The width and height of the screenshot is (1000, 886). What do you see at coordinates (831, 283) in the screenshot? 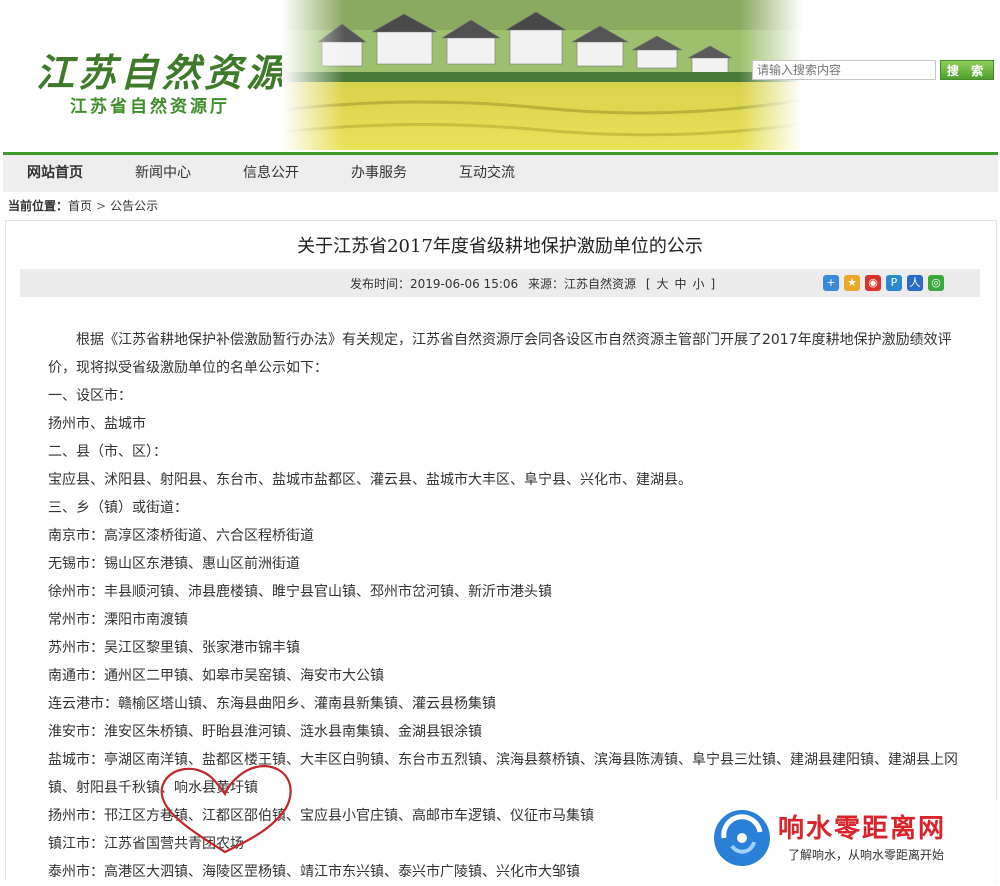
I see `share-more-icon: +` at bounding box center [831, 283].